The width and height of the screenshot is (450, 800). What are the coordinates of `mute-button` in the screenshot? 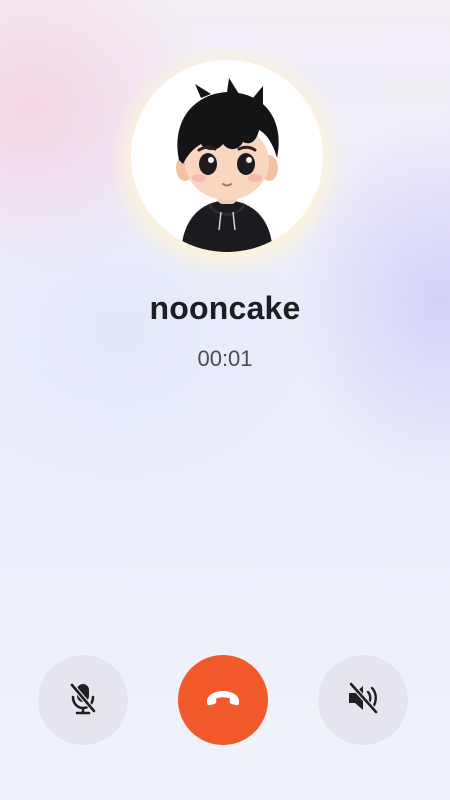 It's located at (83, 700).